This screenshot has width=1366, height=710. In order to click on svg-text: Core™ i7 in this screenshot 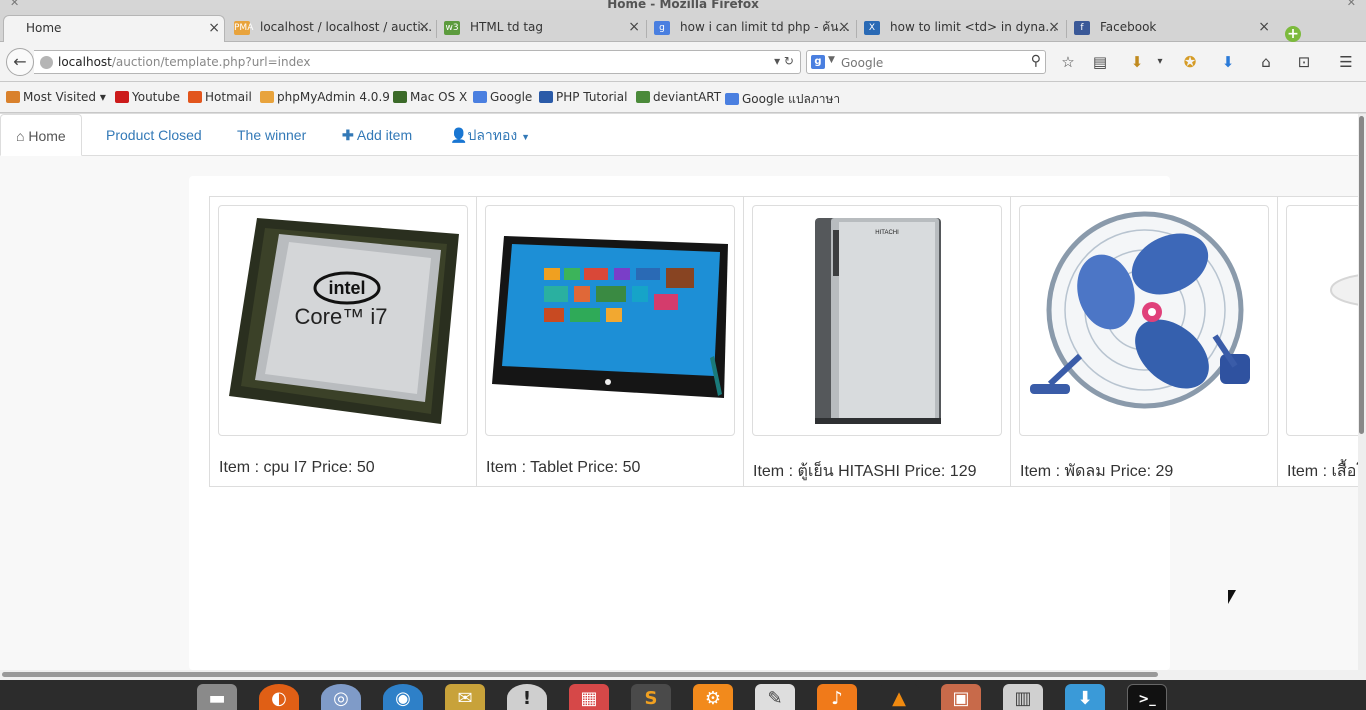, I will do `click(341, 316)`.